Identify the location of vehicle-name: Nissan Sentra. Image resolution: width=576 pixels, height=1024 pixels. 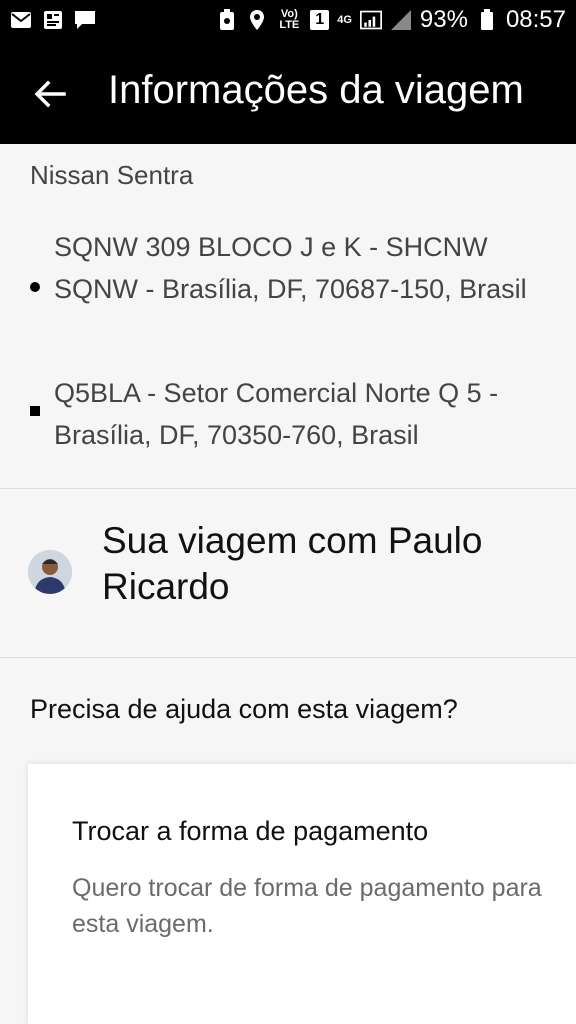
(112, 175).